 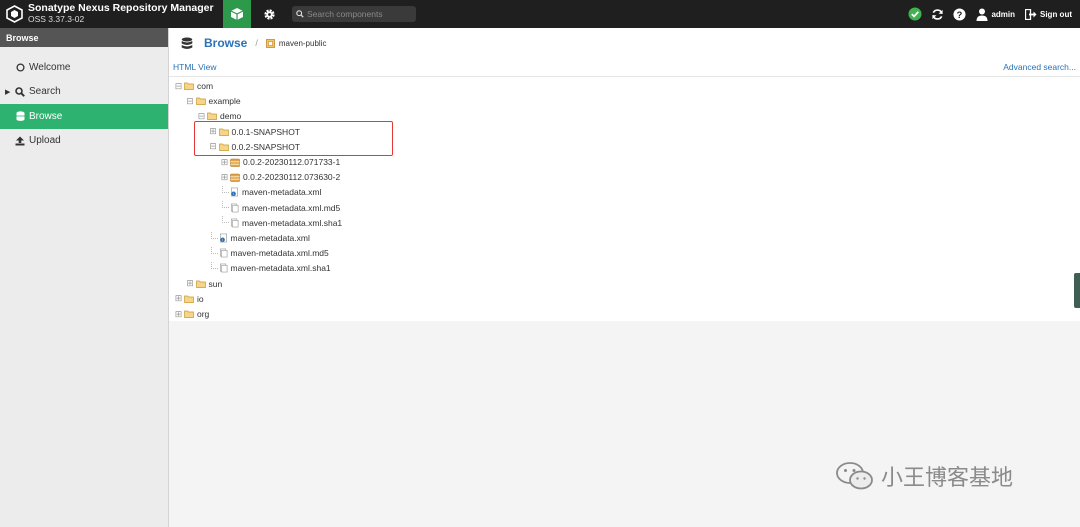 What do you see at coordinates (854, 476) in the screenshot?
I see `wechat-logo-icon` at bounding box center [854, 476].